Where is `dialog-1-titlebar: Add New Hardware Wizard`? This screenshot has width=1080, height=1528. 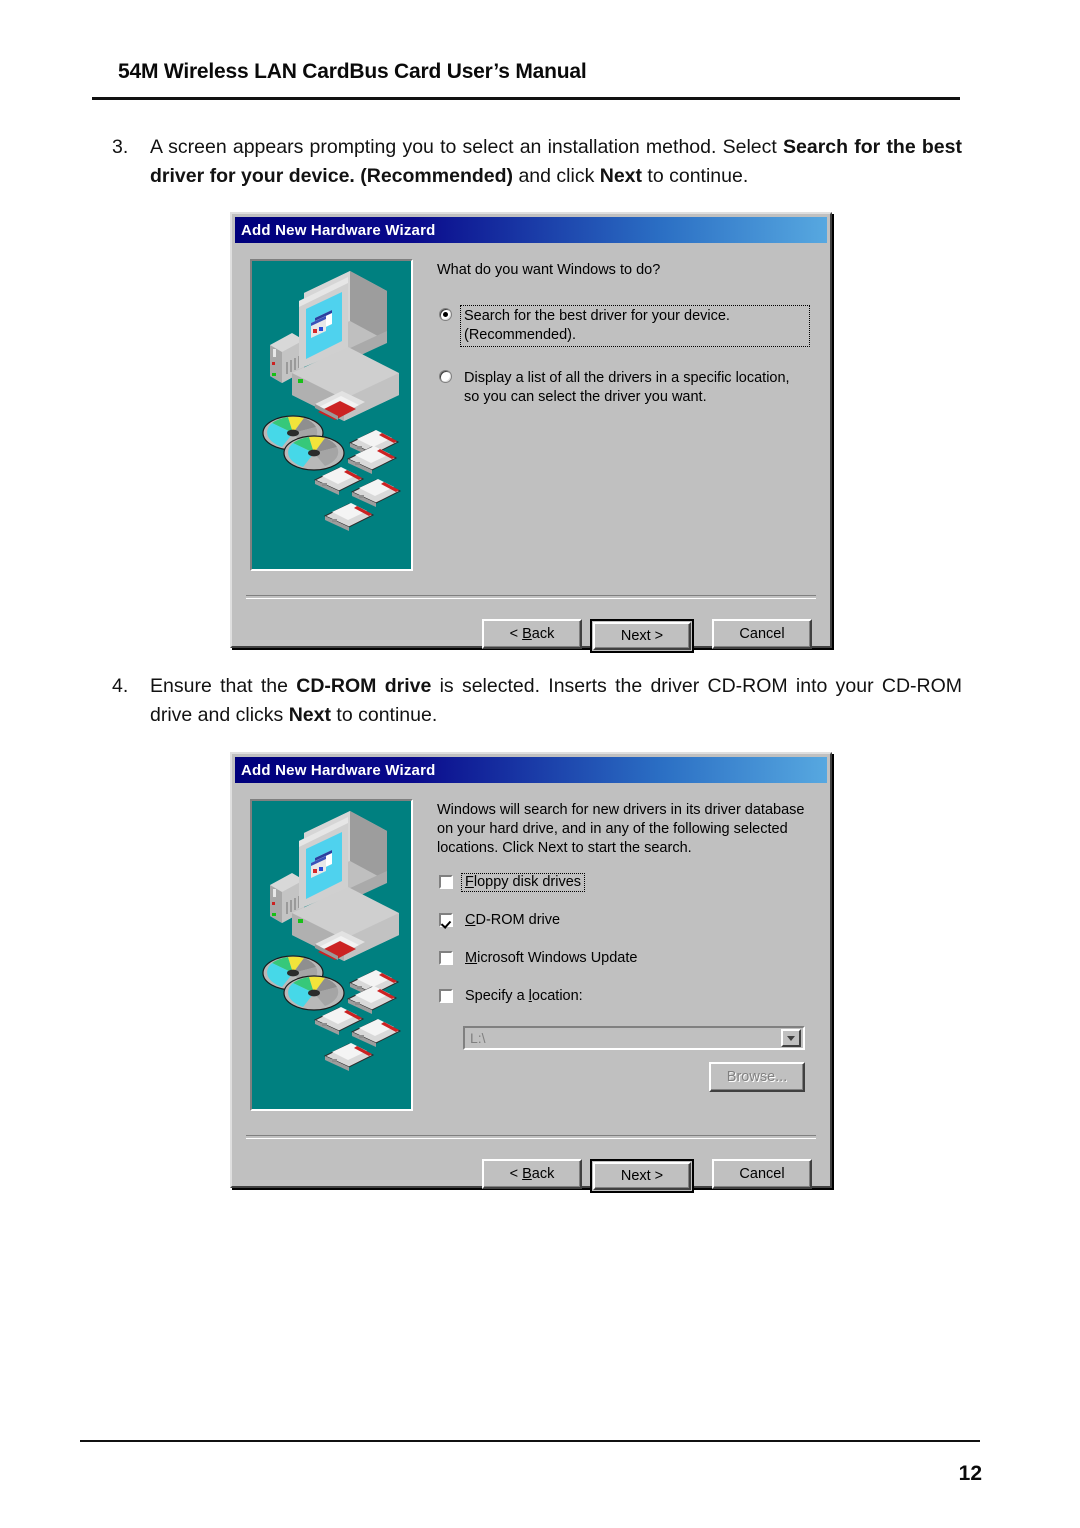 dialog-1-titlebar: Add New Hardware Wizard is located at coordinates (531, 230).